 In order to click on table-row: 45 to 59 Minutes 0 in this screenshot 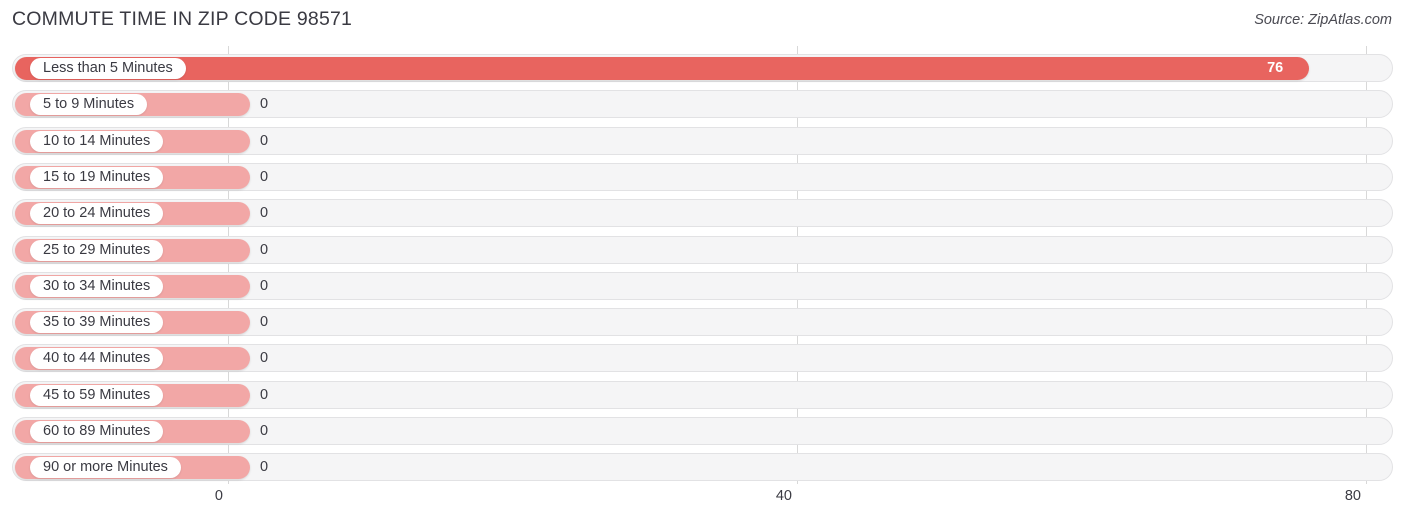, I will do `click(703, 395)`.